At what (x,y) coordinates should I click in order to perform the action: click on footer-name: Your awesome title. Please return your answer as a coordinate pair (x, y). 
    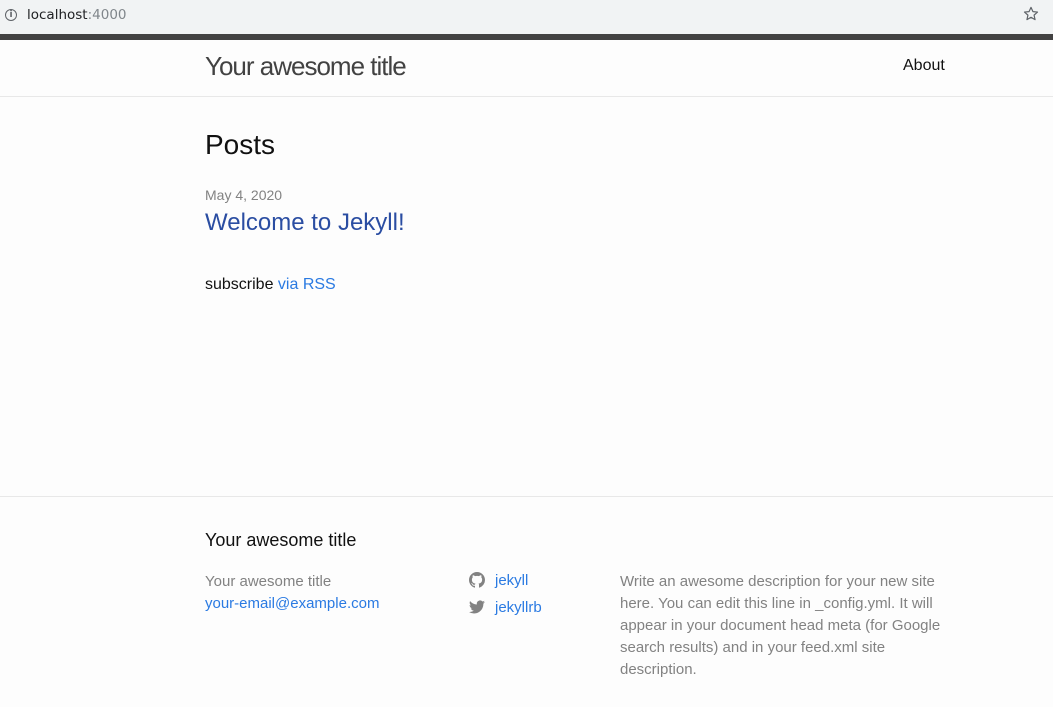
    Looking at the image, I should click on (268, 581).